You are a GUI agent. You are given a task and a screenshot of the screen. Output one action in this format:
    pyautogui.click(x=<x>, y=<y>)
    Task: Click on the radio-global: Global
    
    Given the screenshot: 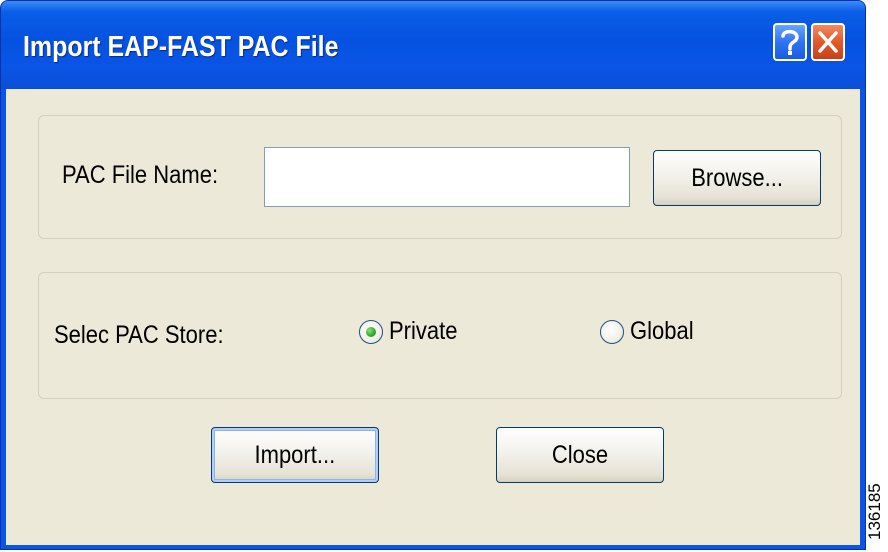 What is the action you would take?
    pyautogui.click(x=651, y=331)
    